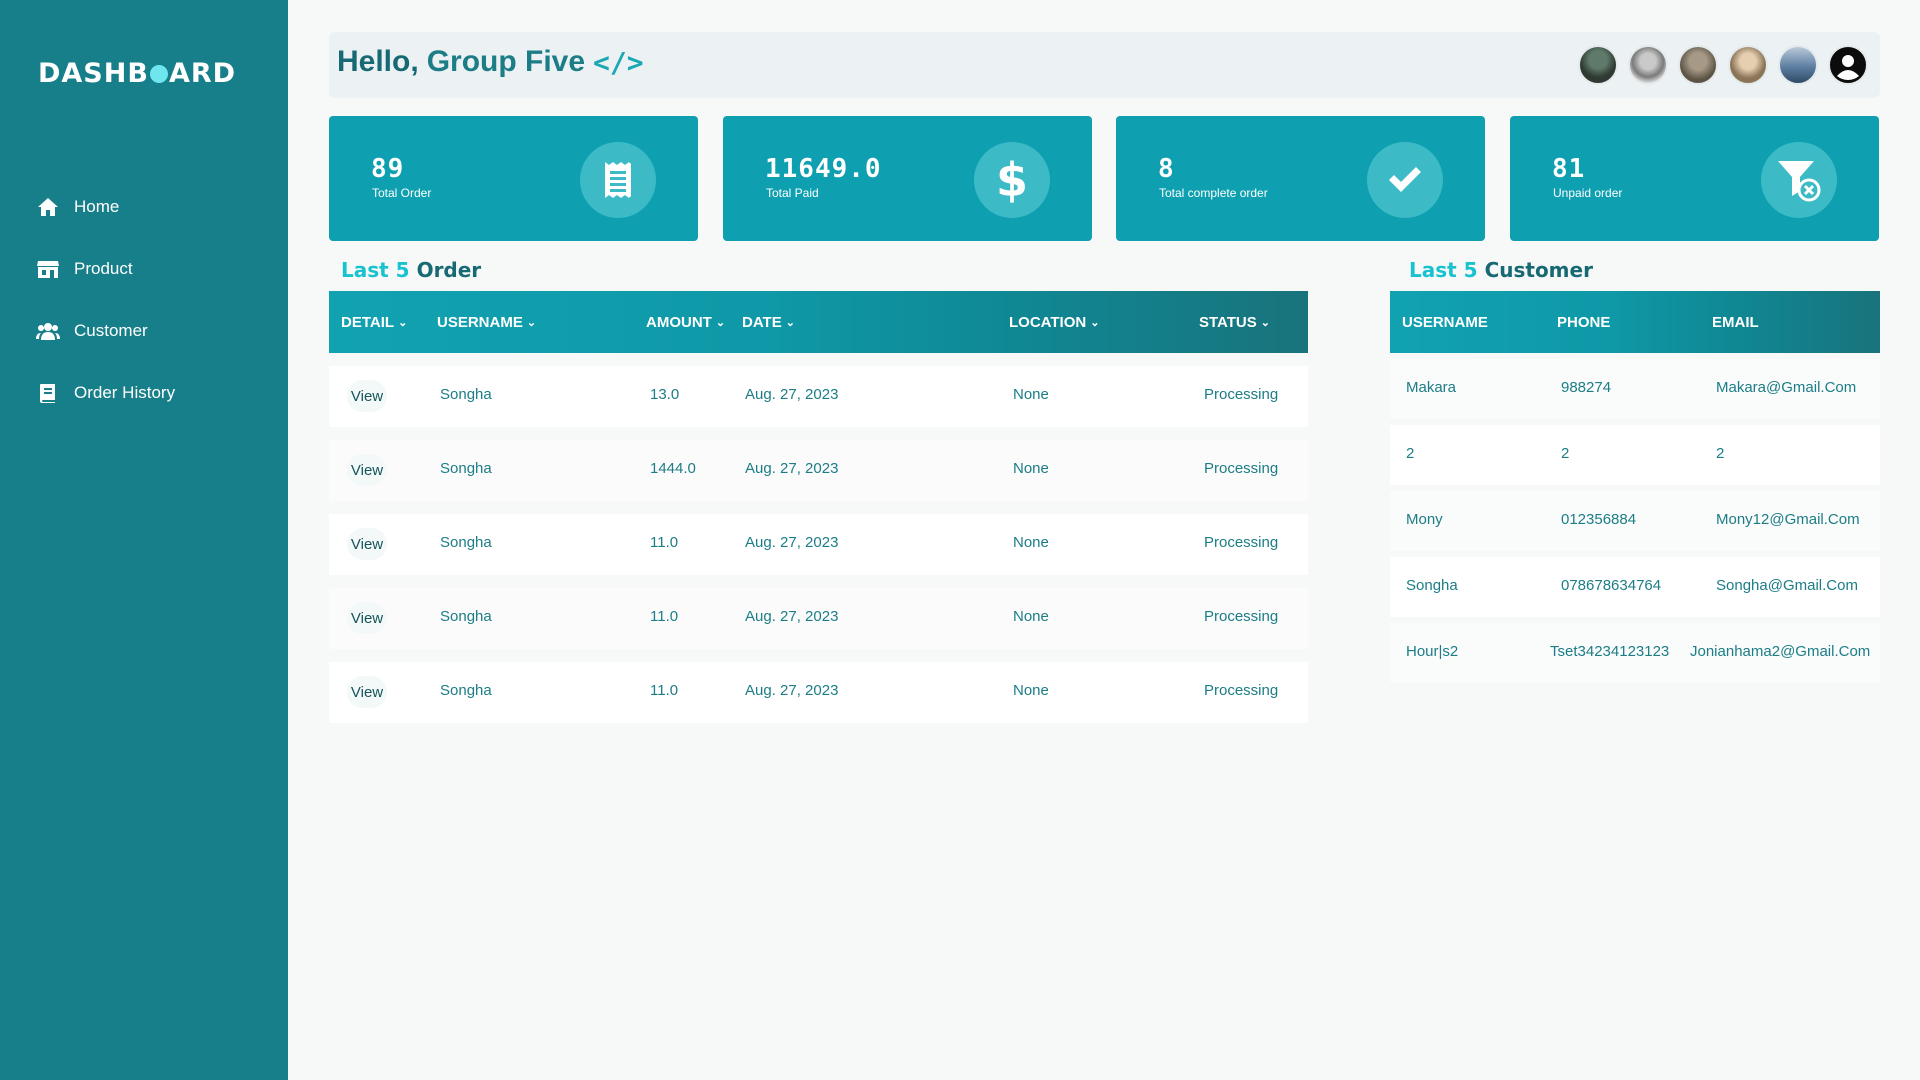 The width and height of the screenshot is (1920, 1080). Describe the element at coordinates (618, 62) in the screenshot. I see `code-icon: </>` at that location.